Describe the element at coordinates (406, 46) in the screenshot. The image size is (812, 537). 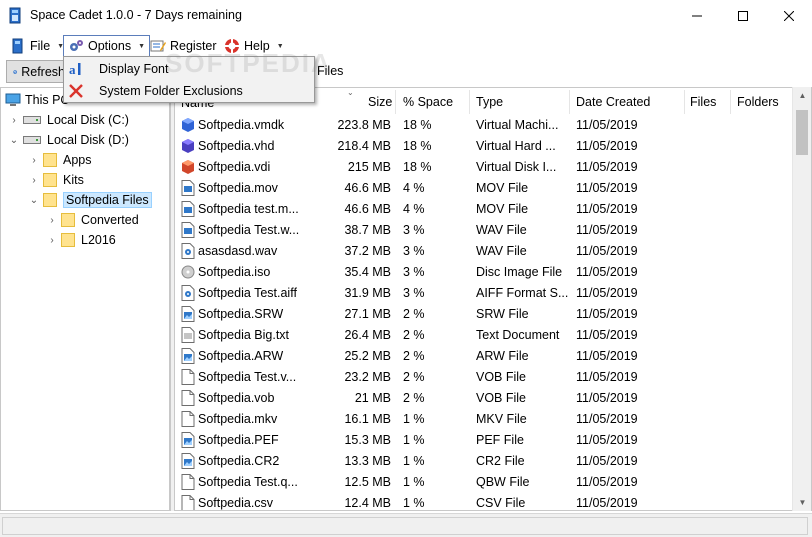
I see `menu-bar: File ▼ Options ▼ Register Help ▼` at that location.